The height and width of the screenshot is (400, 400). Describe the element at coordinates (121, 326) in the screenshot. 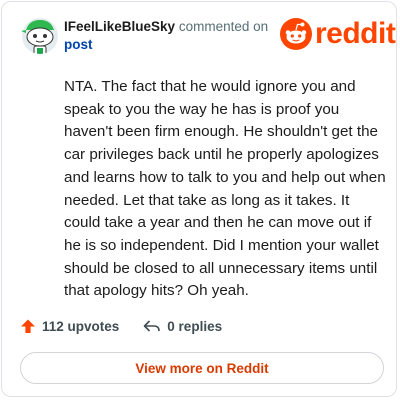

I see `comment-actions: 112 upvotes 0 replies` at that location.